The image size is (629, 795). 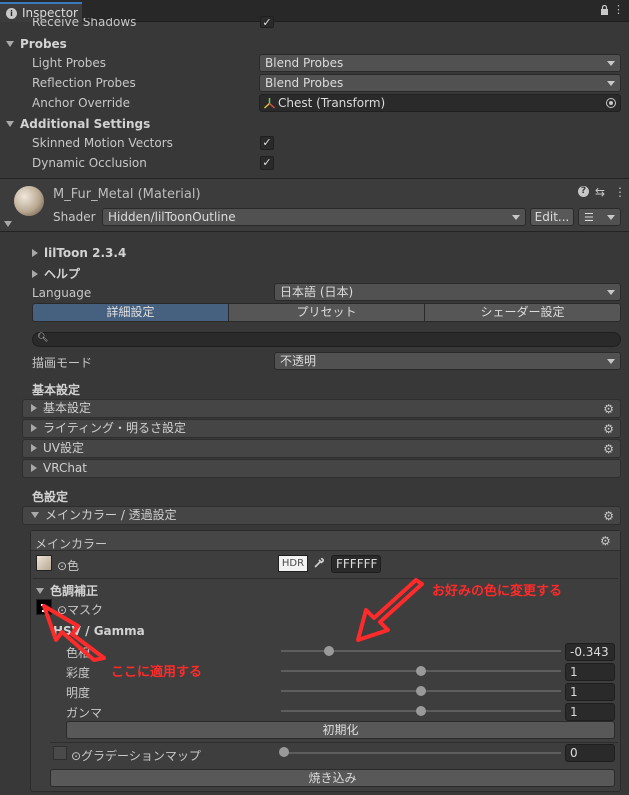 What do you see at coordinates (74, 591) in the screenshot?
I see `color-correction-label: 色調補正` at bounding box center [74, 591].